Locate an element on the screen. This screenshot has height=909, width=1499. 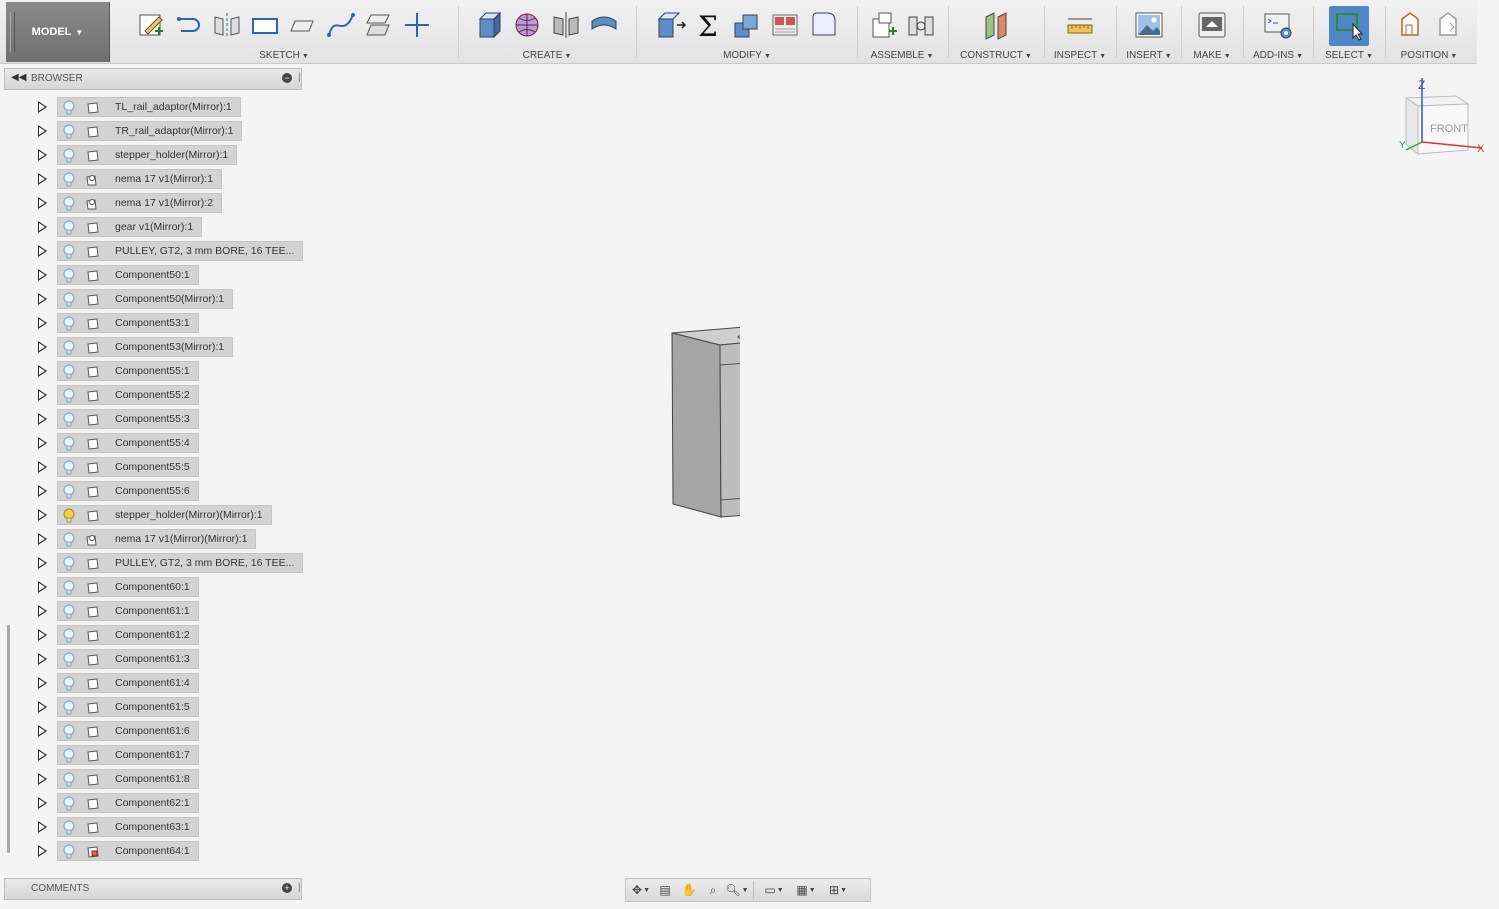
browser-tree-item: Component61:4 is located at coordinates (155, 683).